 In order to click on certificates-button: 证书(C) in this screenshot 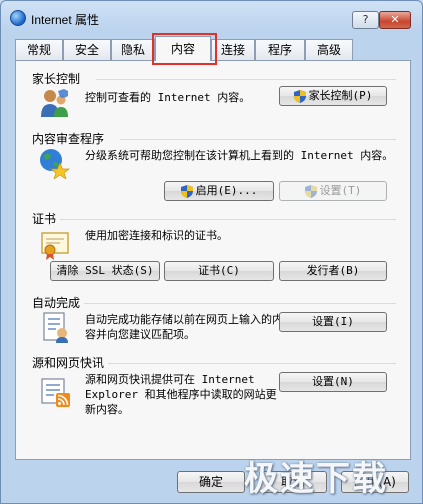, I will do `click(219, 271)`.